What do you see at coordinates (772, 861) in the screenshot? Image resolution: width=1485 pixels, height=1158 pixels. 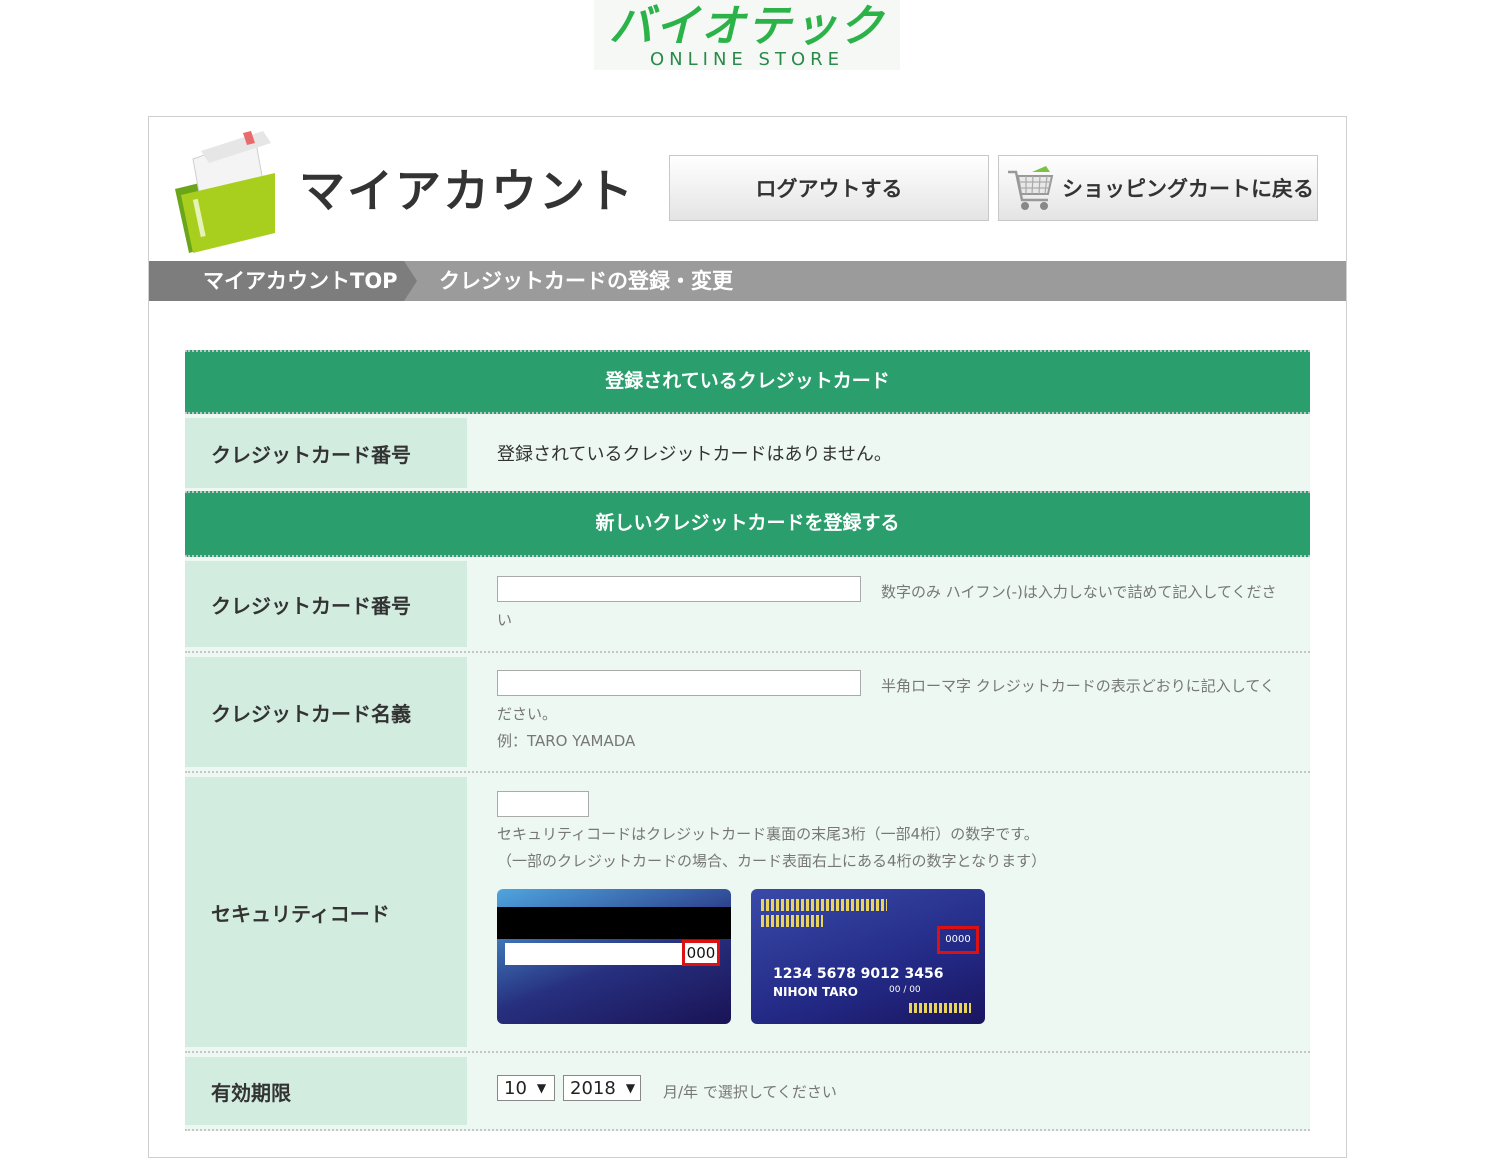 I see `security-code-note-2: （一部のクレジットカードの場合、カード表面右上にある4桁の数字となります）` at bounding box center [772, 861].